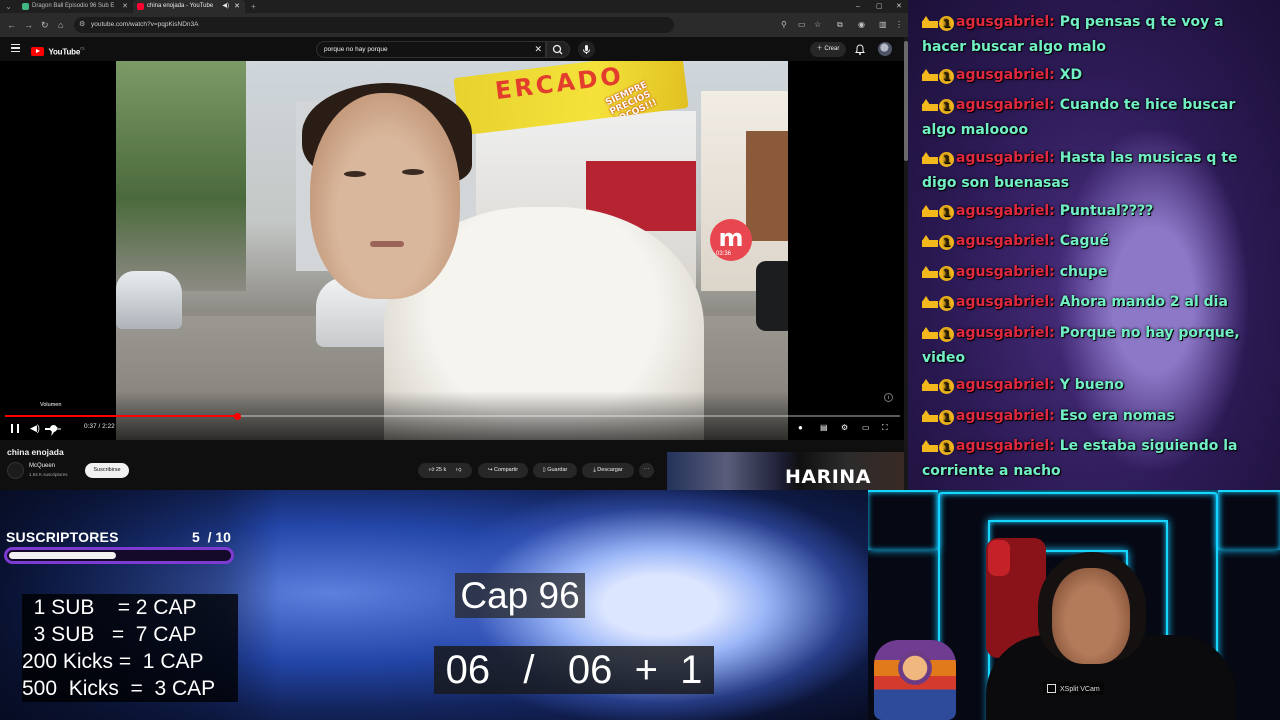  Describe the element at coordinates (15, 428) in the screenshot. I see `pause-icon` at that location.